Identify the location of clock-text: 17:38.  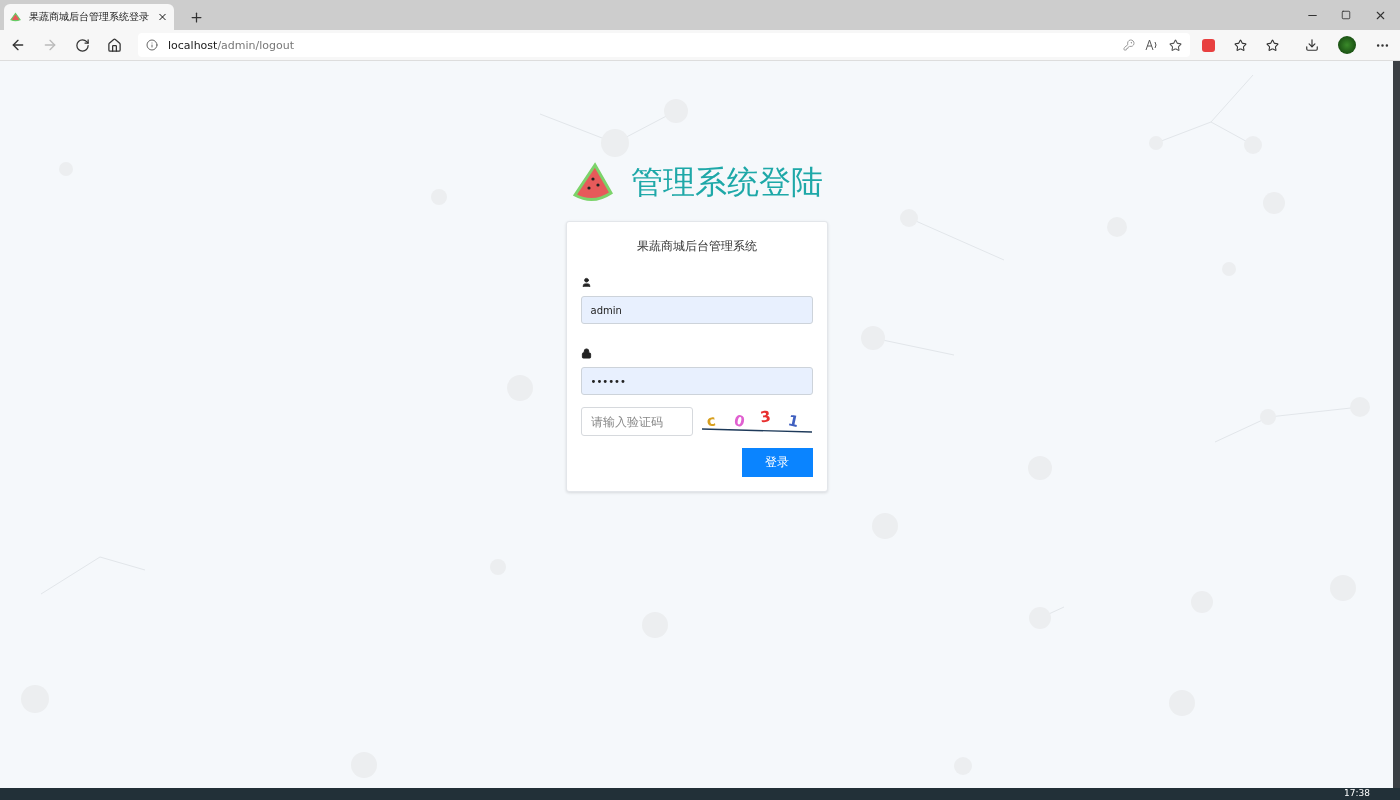
(1357, 793).